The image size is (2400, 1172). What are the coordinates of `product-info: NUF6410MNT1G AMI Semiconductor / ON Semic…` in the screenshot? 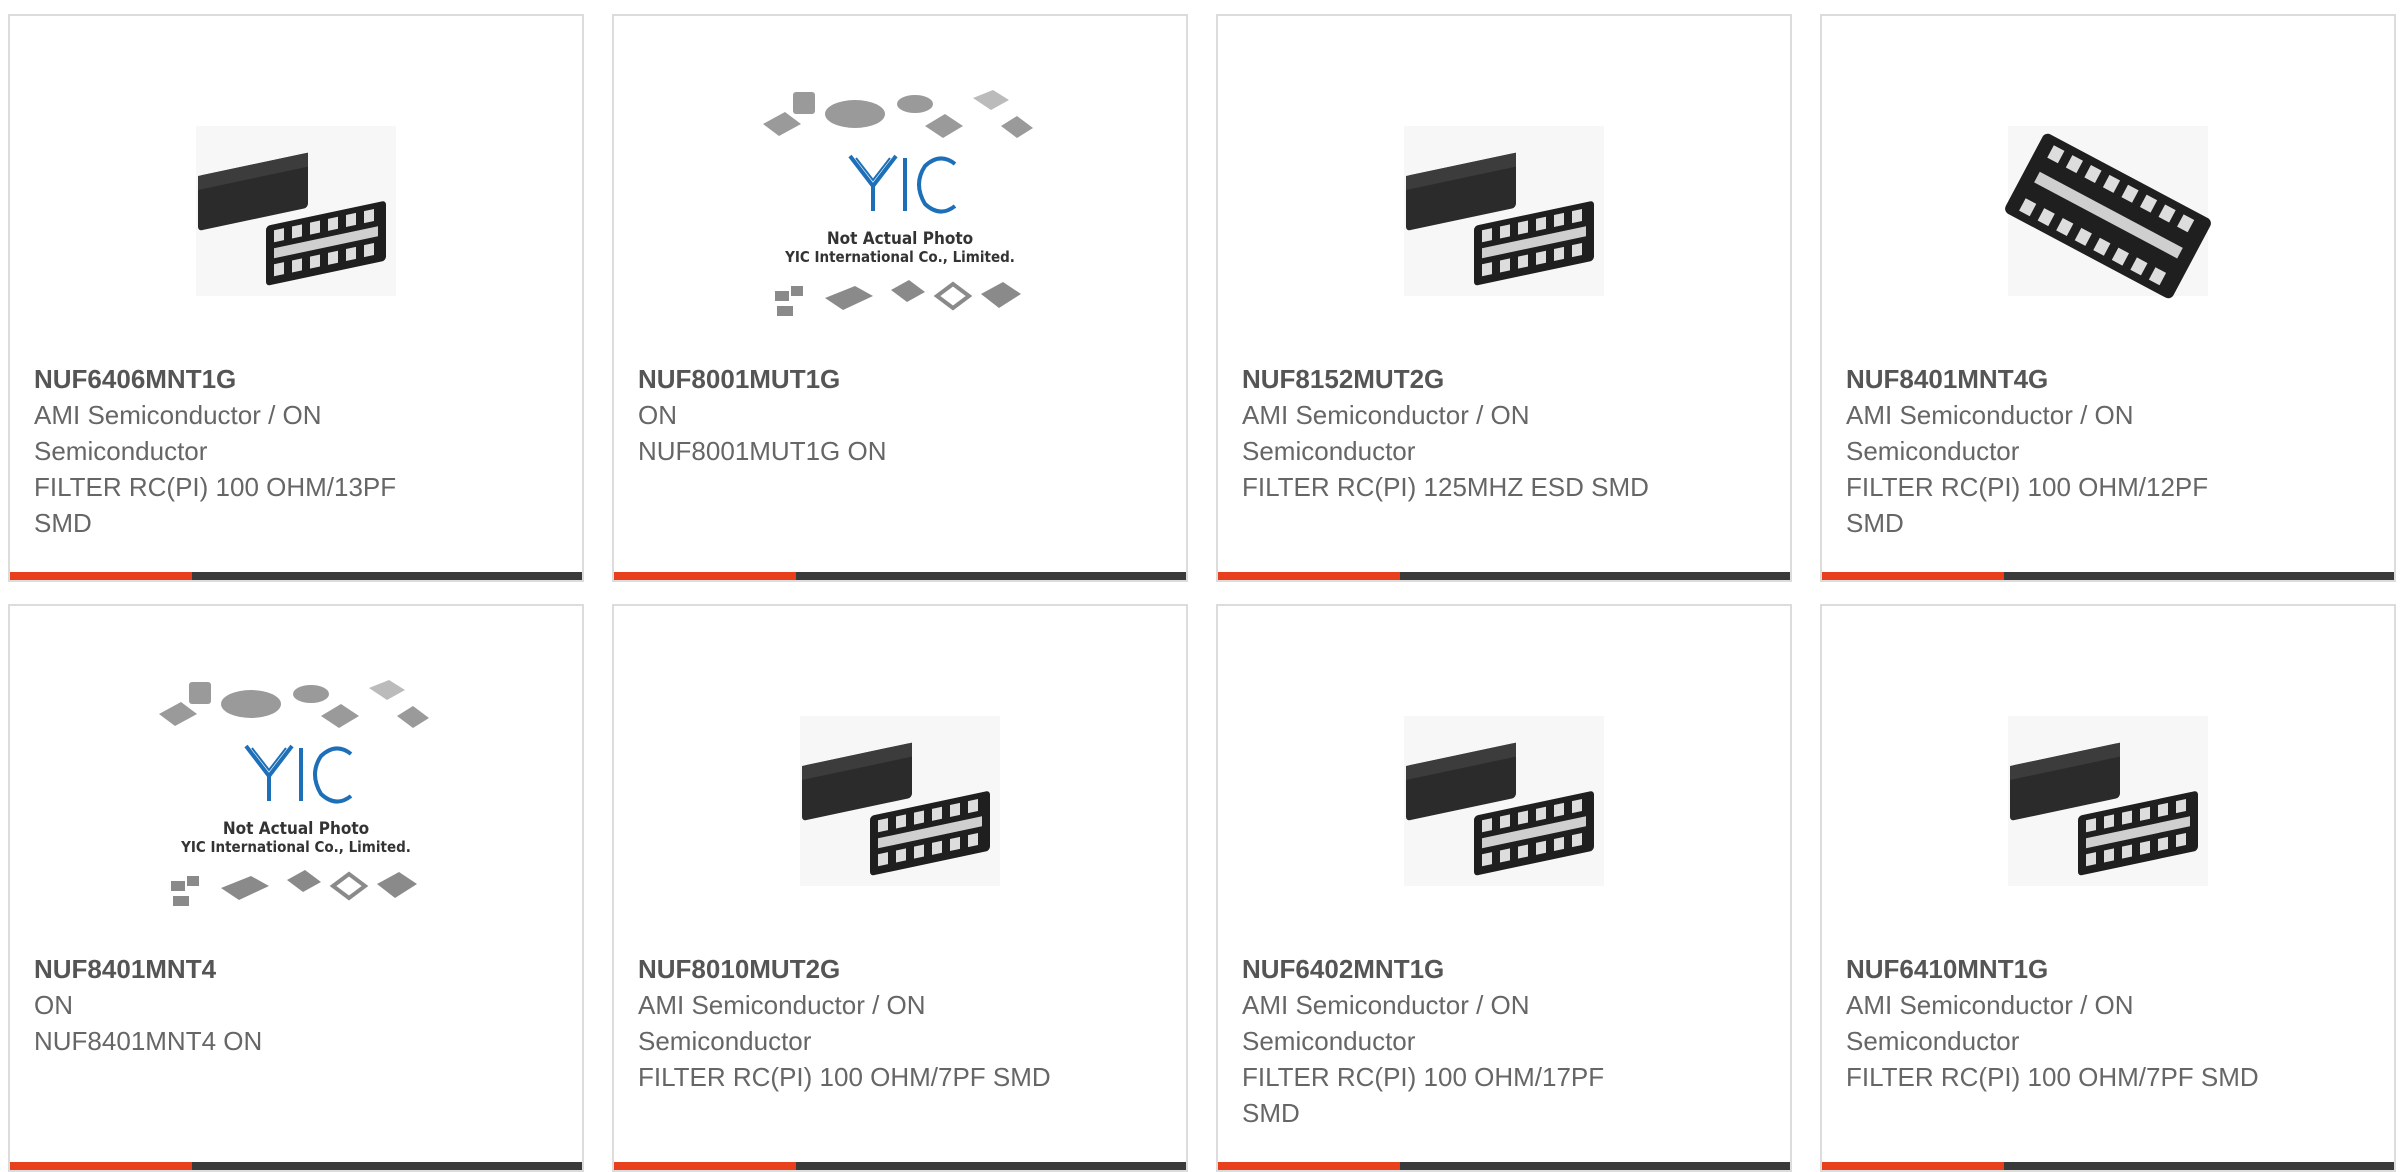 It's located at (2110, 1023).